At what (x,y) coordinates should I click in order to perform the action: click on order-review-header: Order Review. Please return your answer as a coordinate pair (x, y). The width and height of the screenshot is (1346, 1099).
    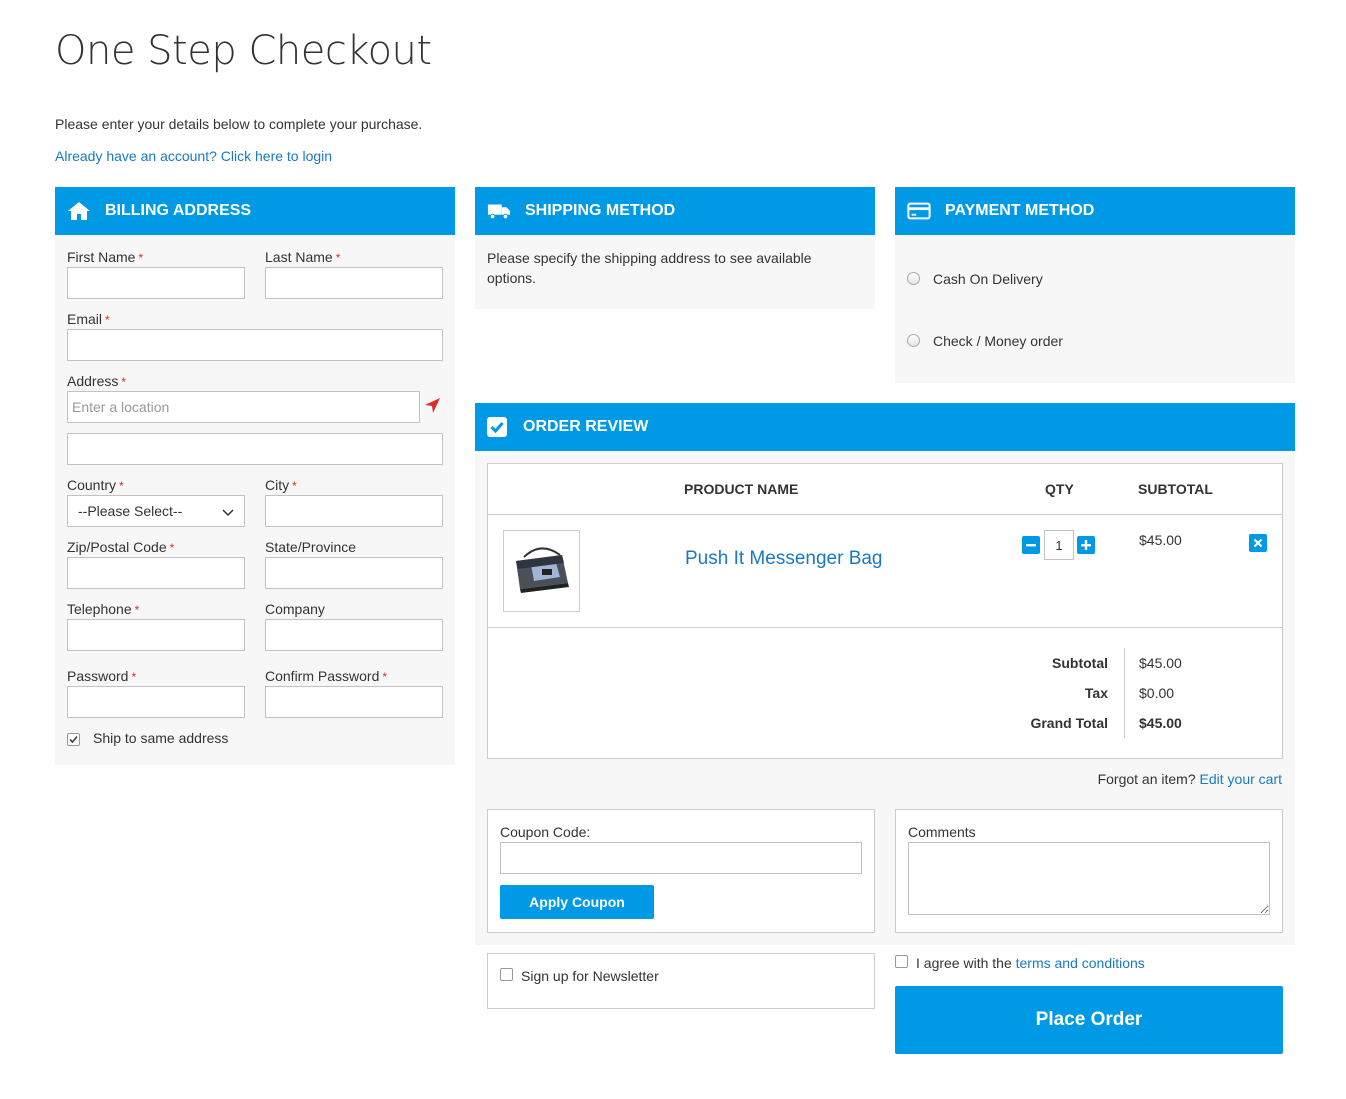
    Looking at the image, I should click on (885, 427).